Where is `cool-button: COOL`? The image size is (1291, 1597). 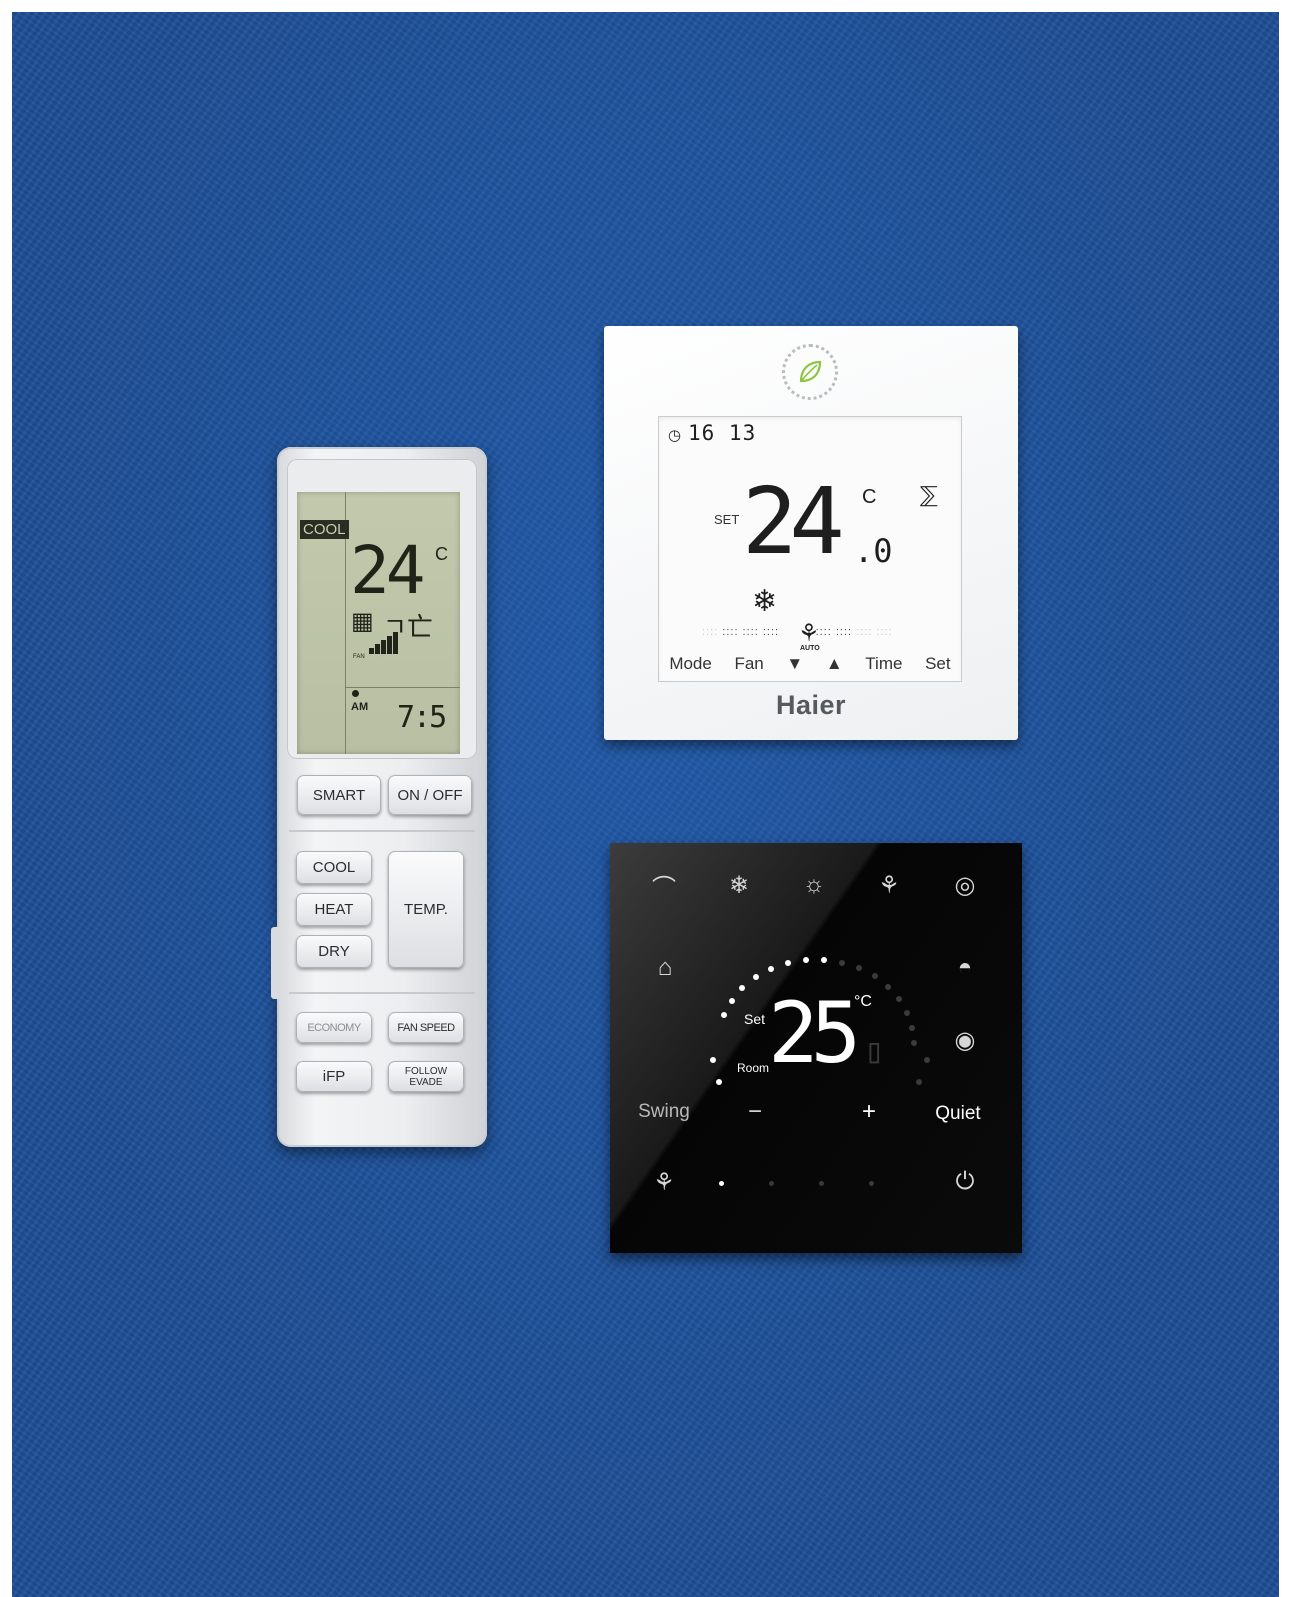 cool-button: COOL is located at coordinates (334, 867).